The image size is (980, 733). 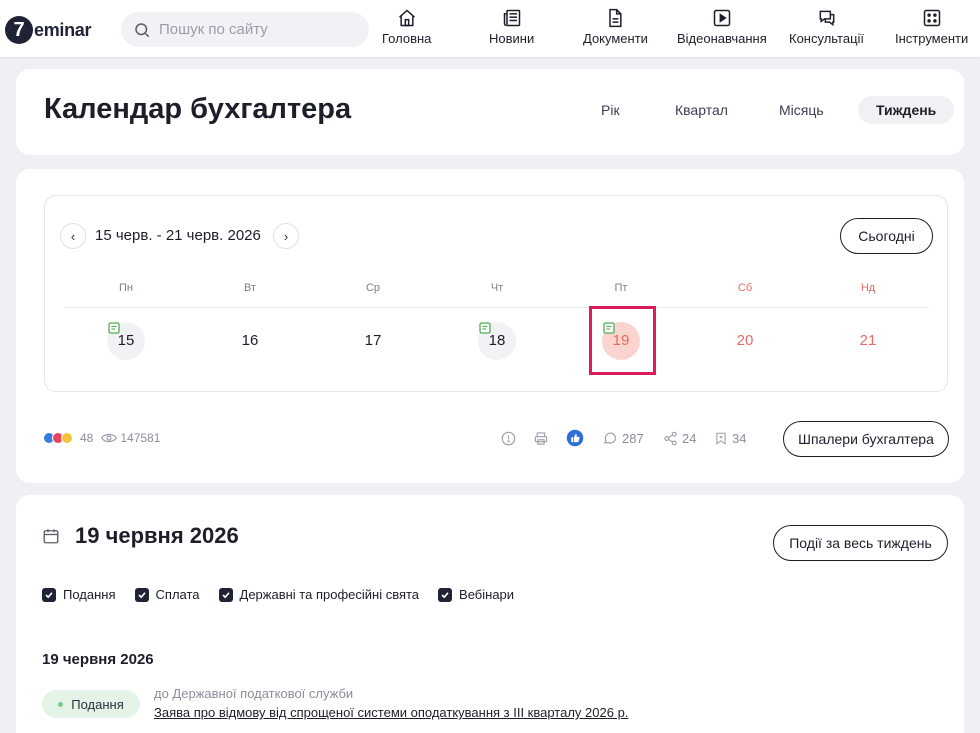 I want to click on report-icon, so click(x=508, y=438).